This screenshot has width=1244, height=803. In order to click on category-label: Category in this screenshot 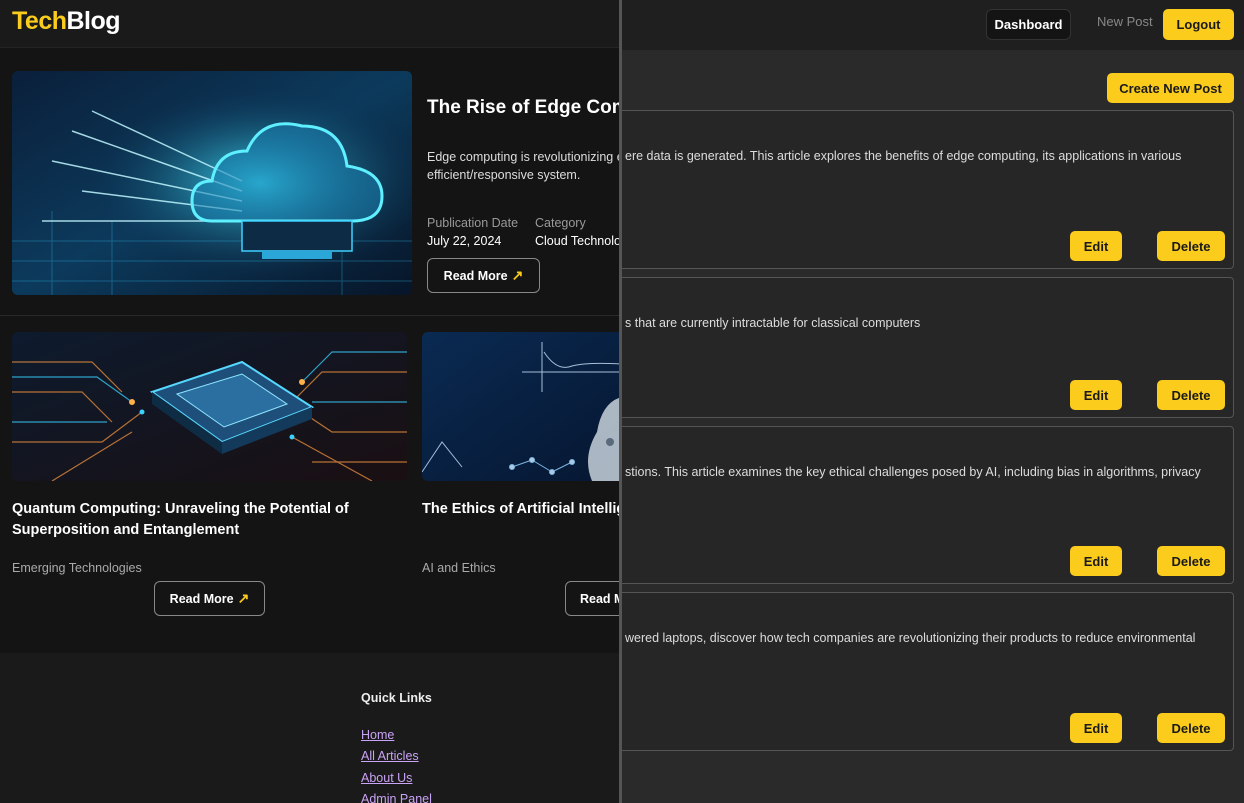, I will do `click(560, 223)`.